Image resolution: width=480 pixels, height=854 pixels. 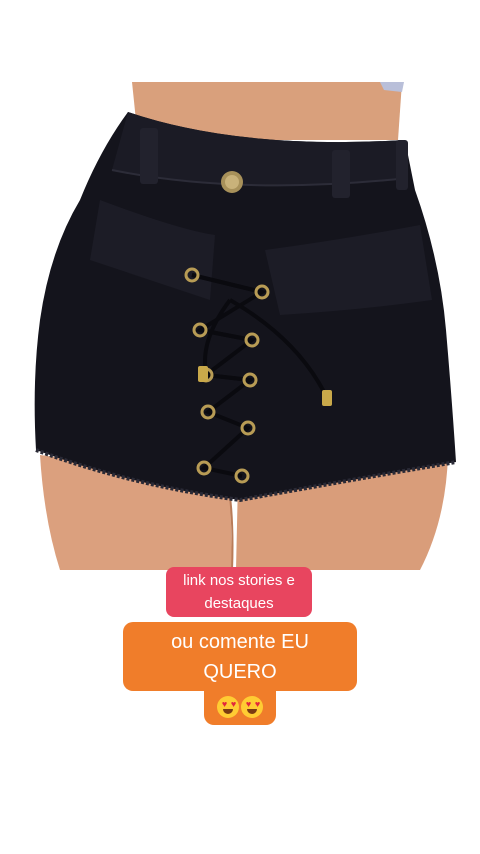 I want to click on link-sticker-line2: destaques, so click(x=239, y=603).